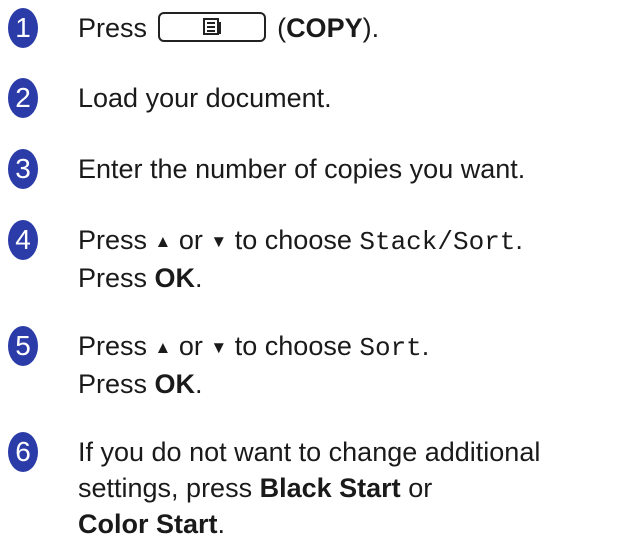 This screenshot has height=542, width=620. What do you see at coordinates (148, 524) in the screenshot?
I see `color-start-key-label: Color Start` at bounding box center [148, 524].